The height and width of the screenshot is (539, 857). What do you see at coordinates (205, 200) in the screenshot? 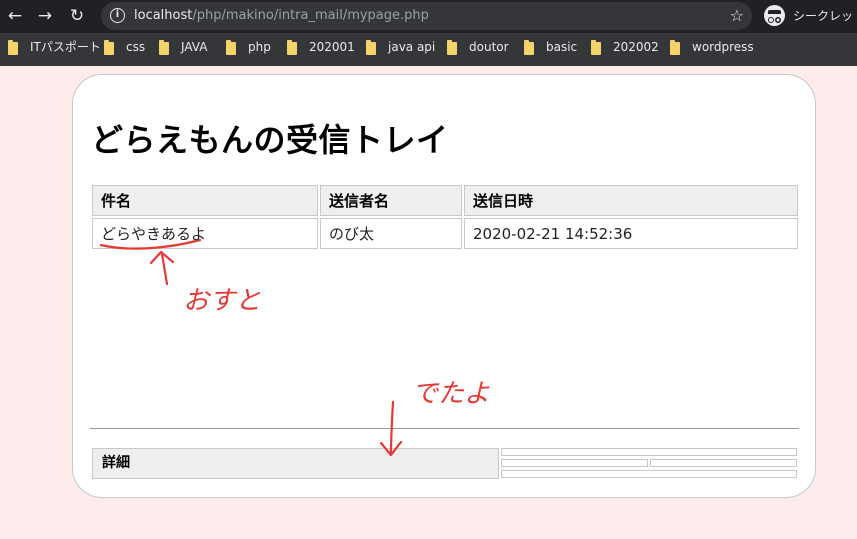
I see `header-subject: 件名` at bounding box center [205, 200].